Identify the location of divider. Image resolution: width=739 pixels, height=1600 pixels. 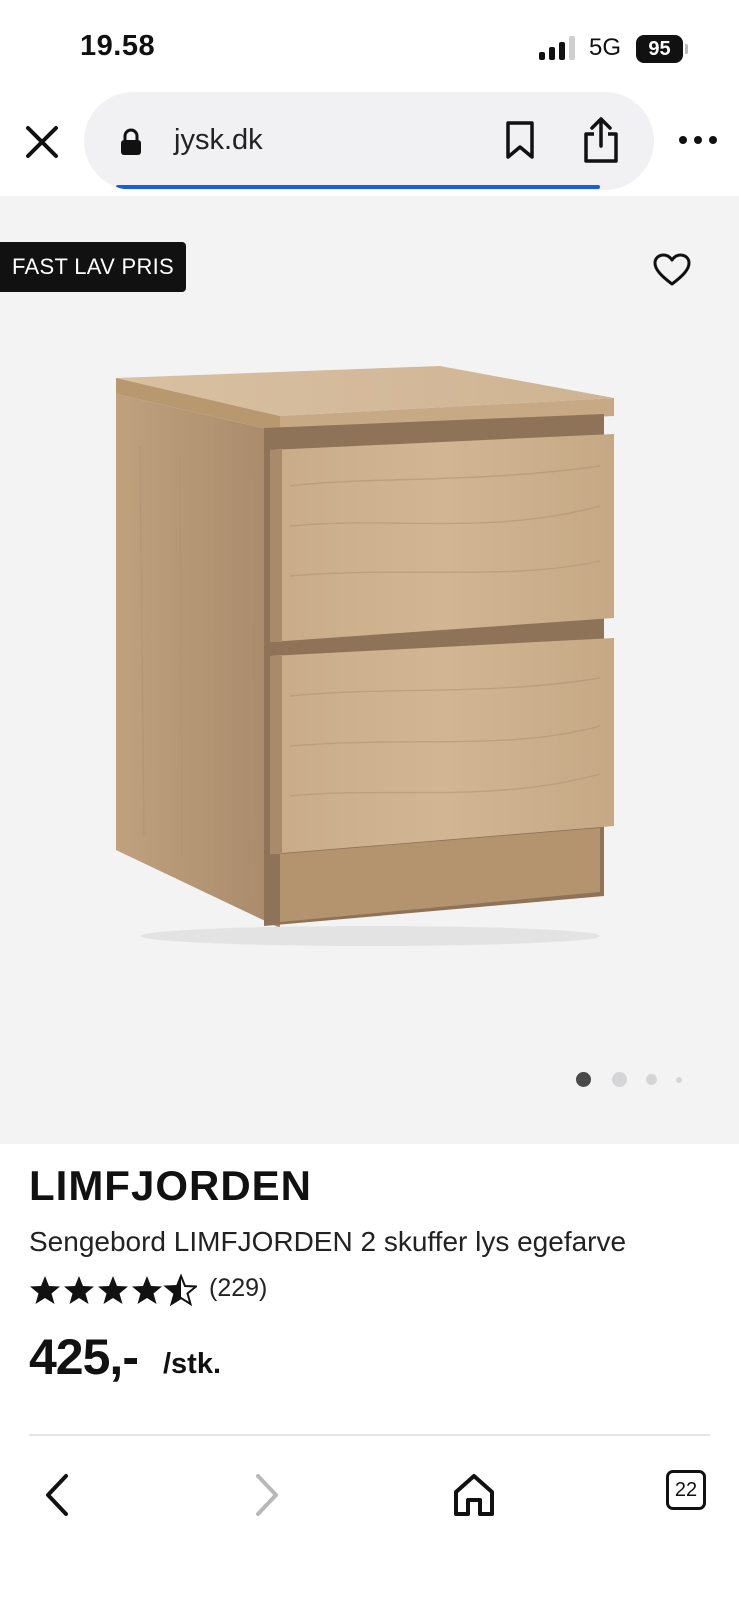
(369, 1435).